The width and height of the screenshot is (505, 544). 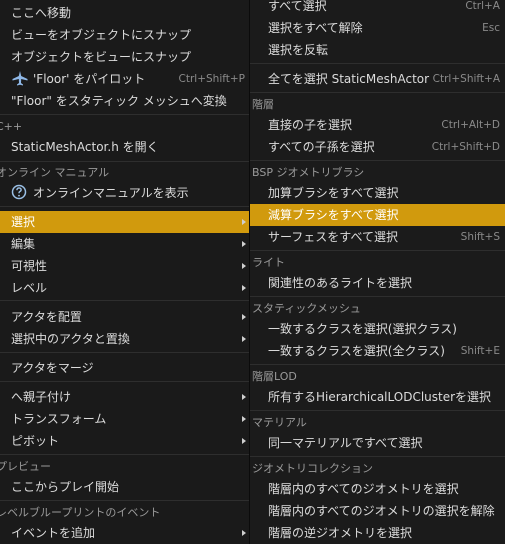 I want to click on pilot-shortcut: Ctrl+Shift+P, so click(x=211, y=79).